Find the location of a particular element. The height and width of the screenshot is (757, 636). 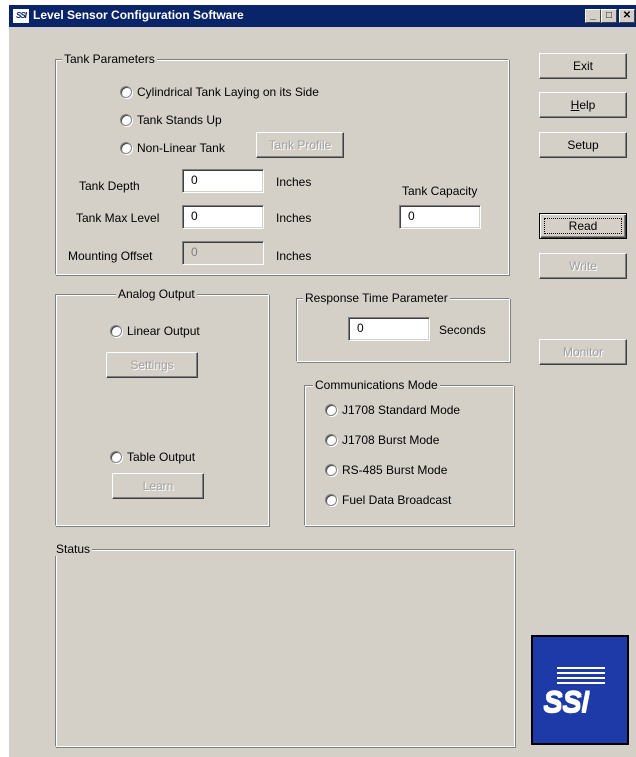

tank-profile-button: Tank Profile is located at coordinates (300, 145).